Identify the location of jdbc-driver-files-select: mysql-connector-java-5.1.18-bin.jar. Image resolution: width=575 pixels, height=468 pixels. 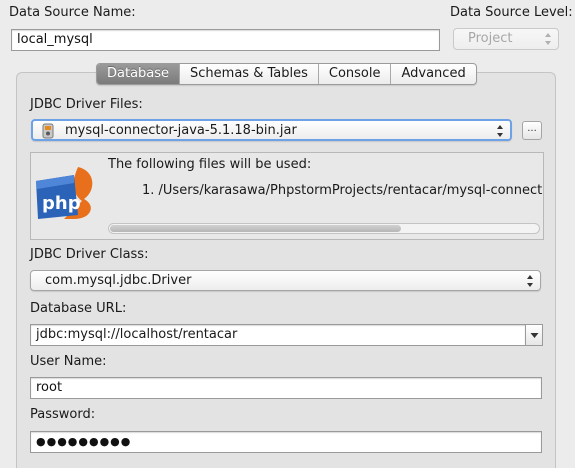
(271, 130).